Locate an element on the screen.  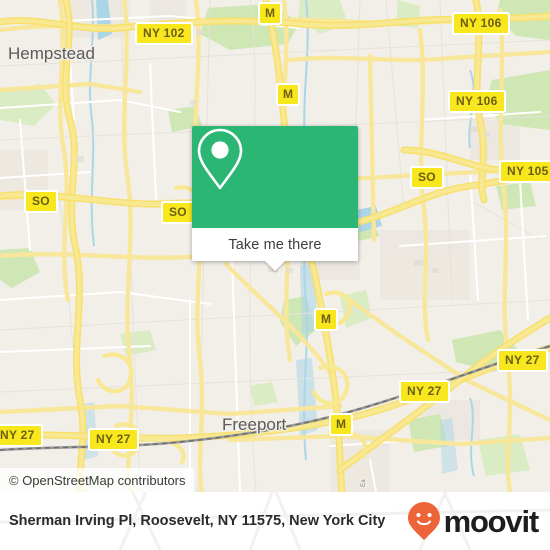
map-attribution-bar: © OpenStreetMap contributors is located at coordinates (97, 480).